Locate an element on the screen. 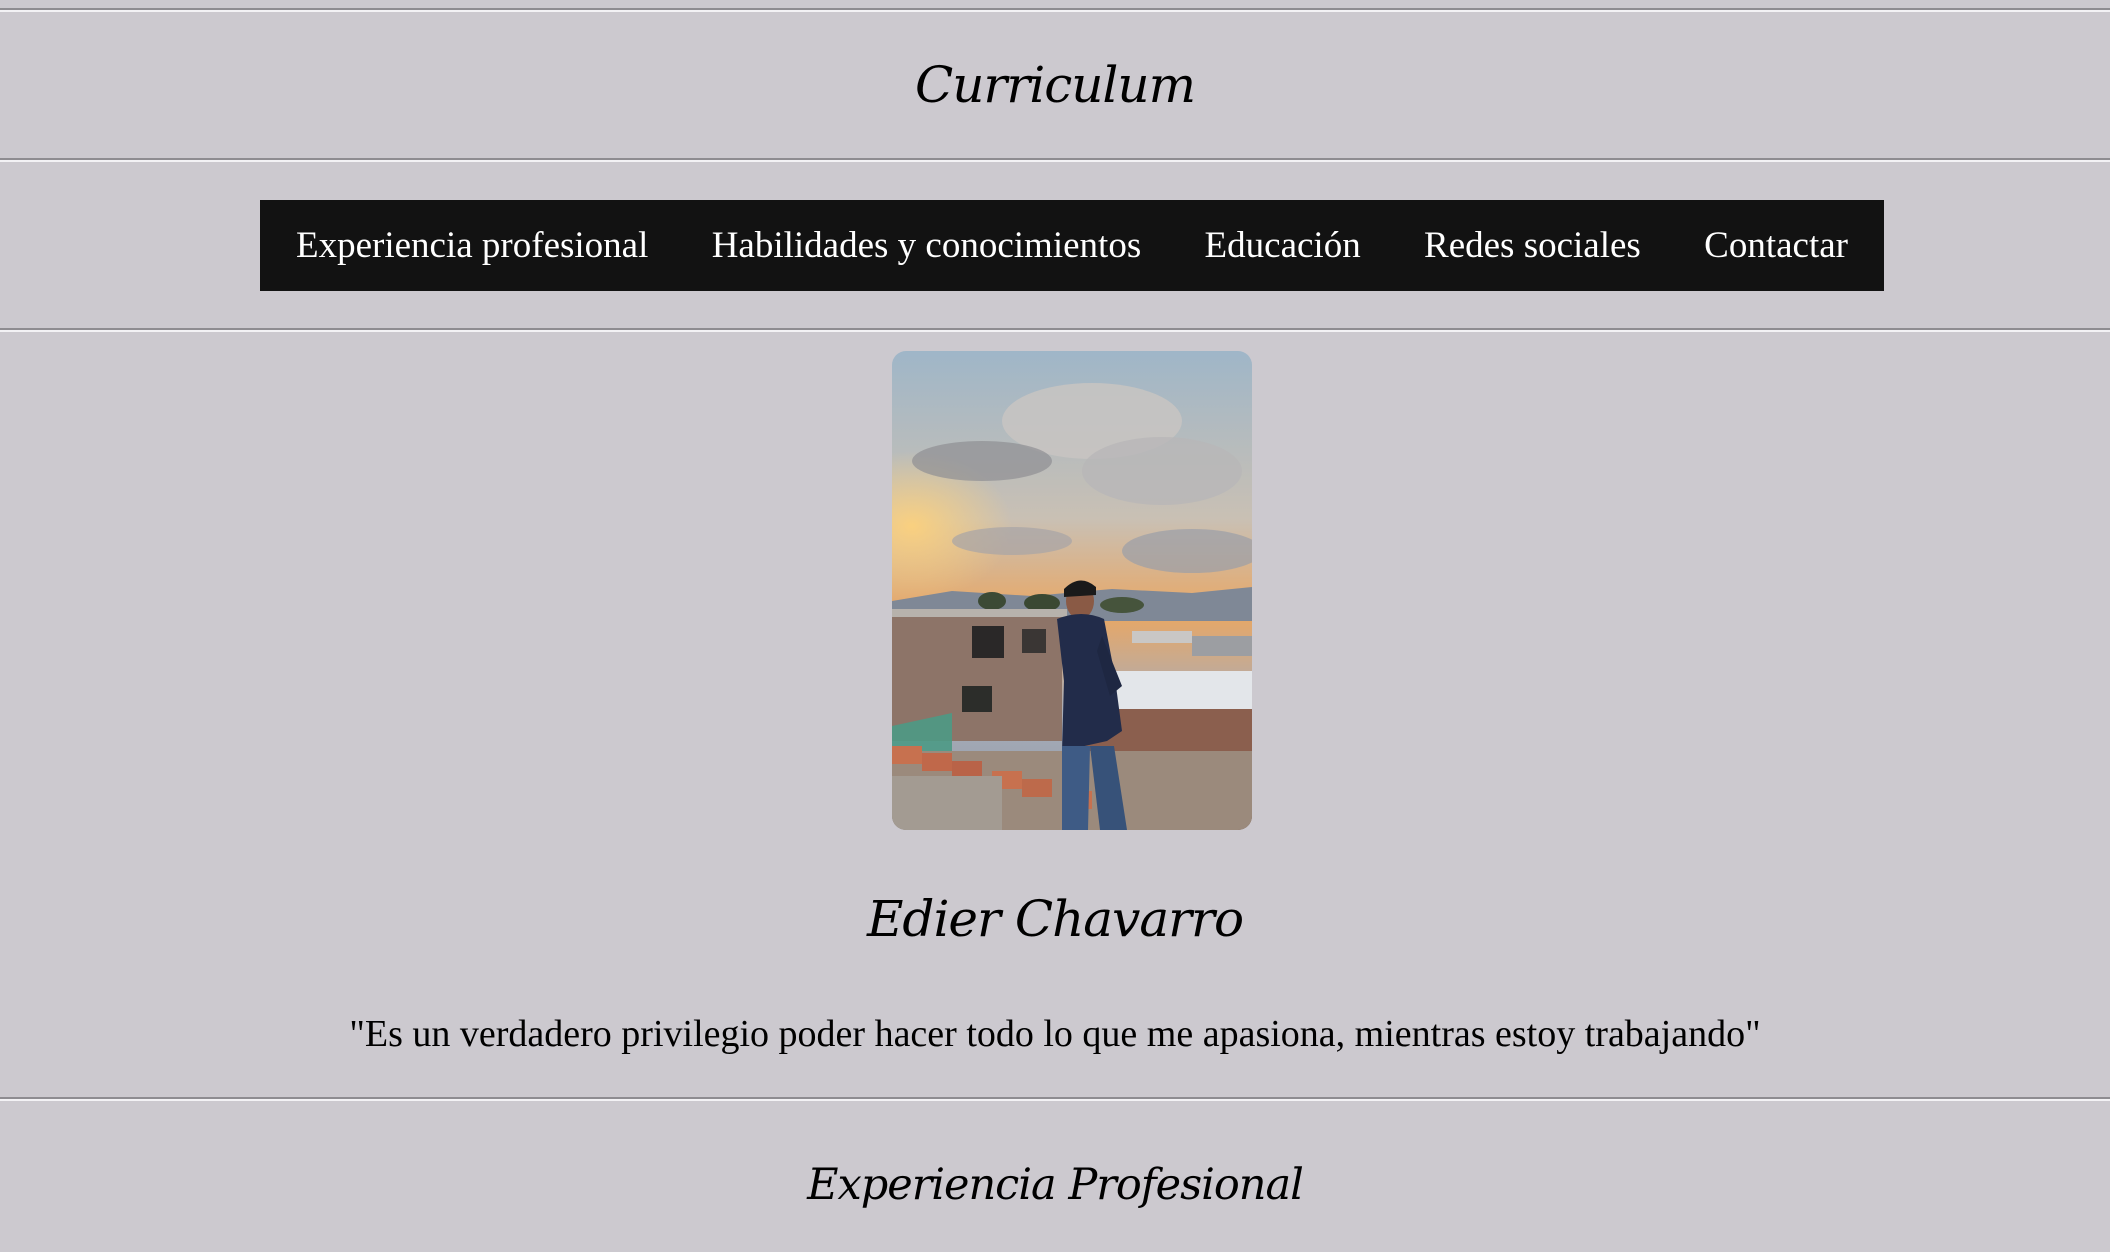 This screenshot has height=1252, width=2110. header-divider is located at coordinates (1055, 160).